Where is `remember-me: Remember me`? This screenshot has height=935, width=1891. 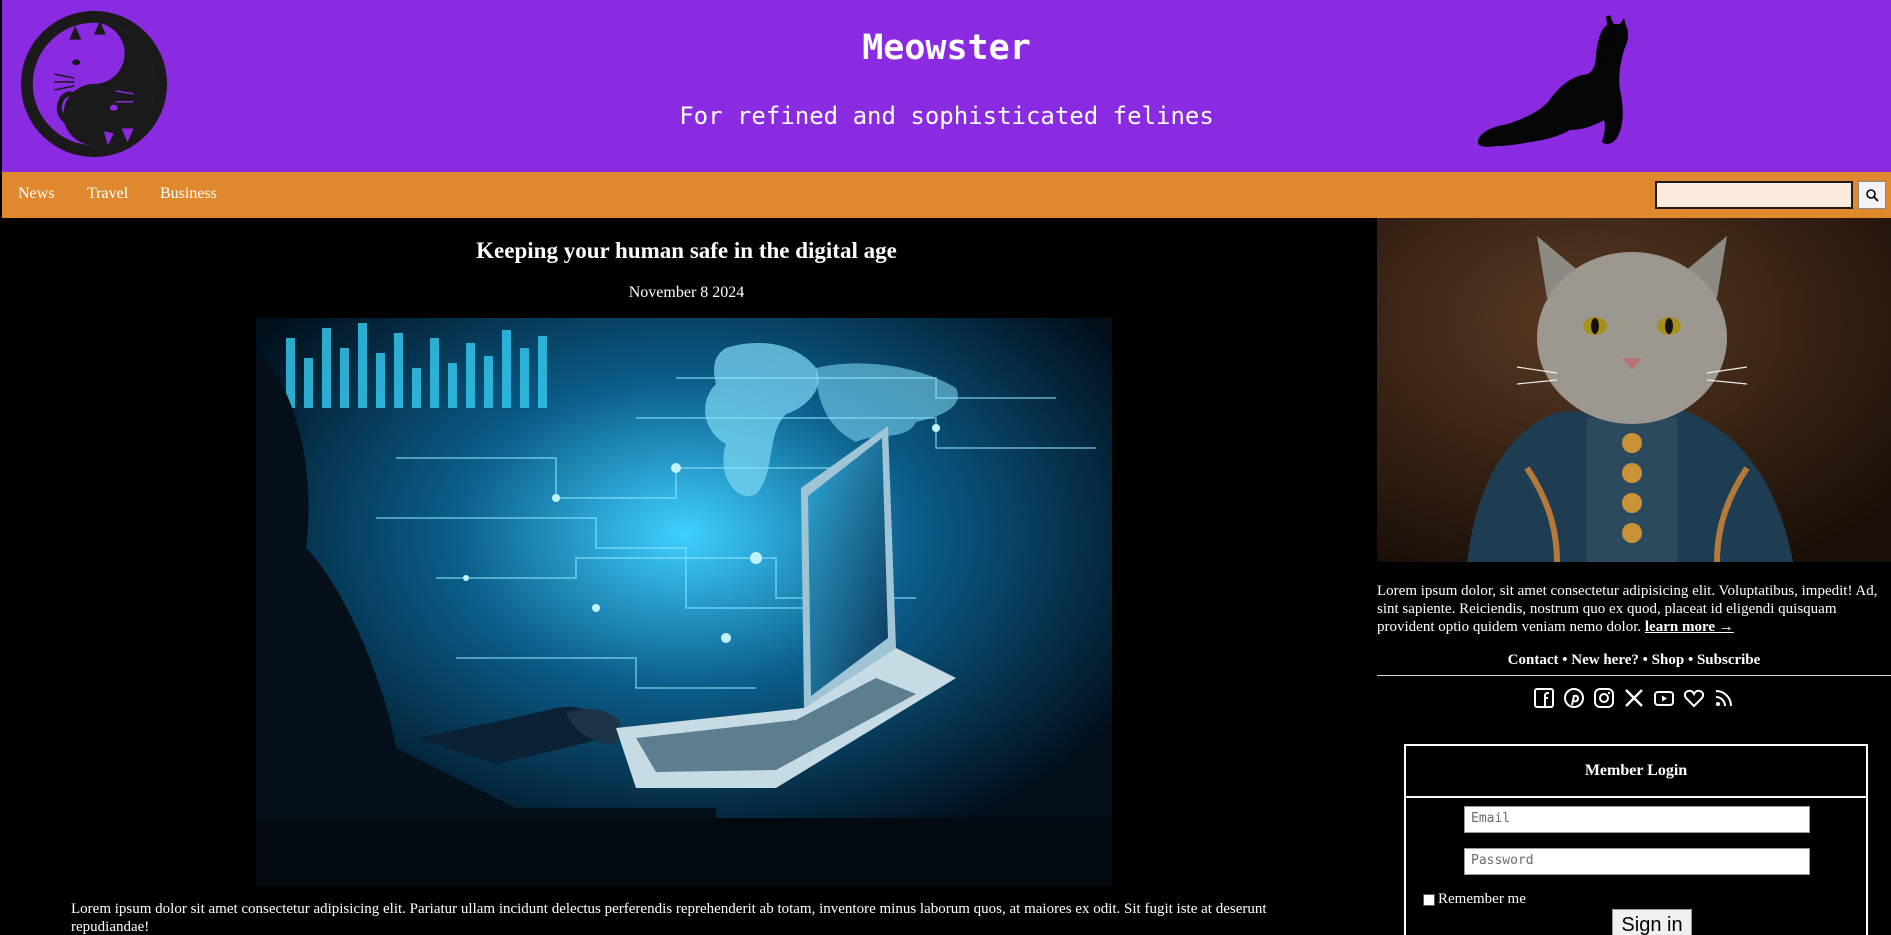
remember-me: Remember me is located at coordinates (1474, 899).